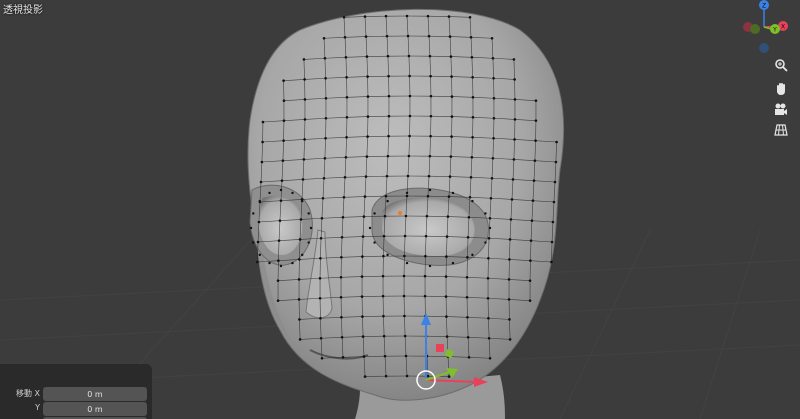 Image resolution: width=800 pixels, height=419 pixels. Describe the element at coordinates (400, 213) in the screenshot. I see `selected-vertex` at that location.